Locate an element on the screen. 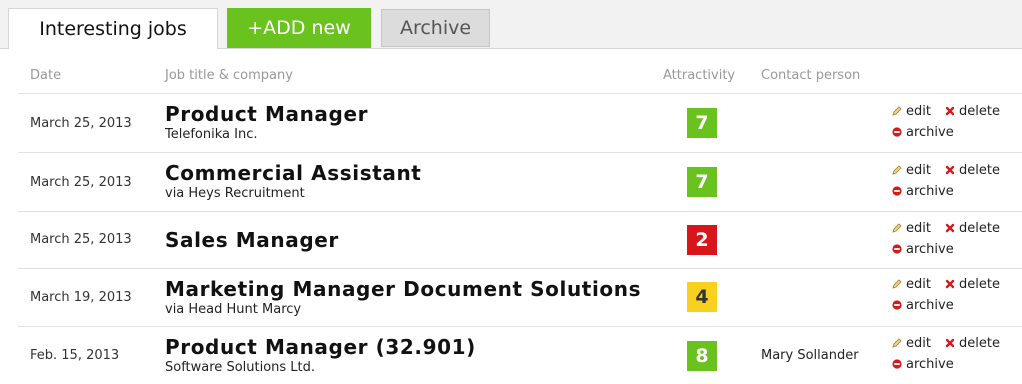 Image resolution: width=1022 pixels, height=384 pixels. tab-archive: Archive is located at coordinates (435, 28).